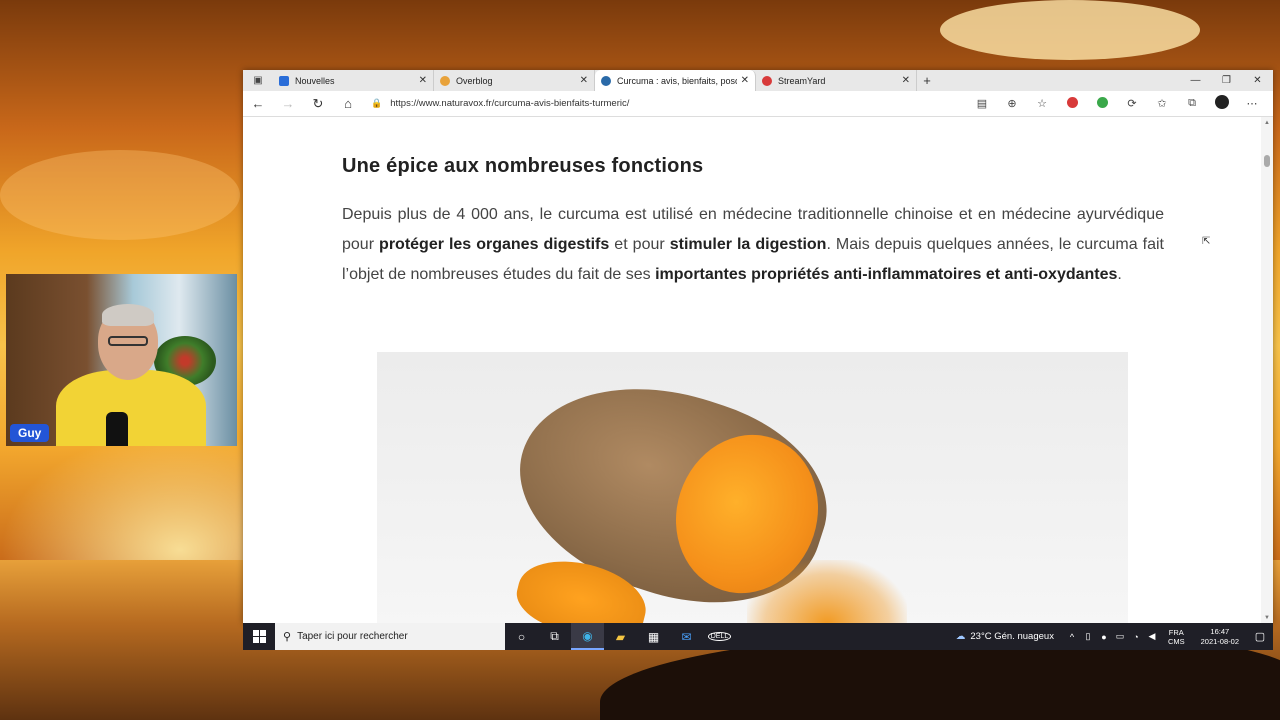 This screenshot has width=1280, height=720. Describe the element at coordinates (1195, 80) in the screenshot. I see `minimize-icon: —` at that location.